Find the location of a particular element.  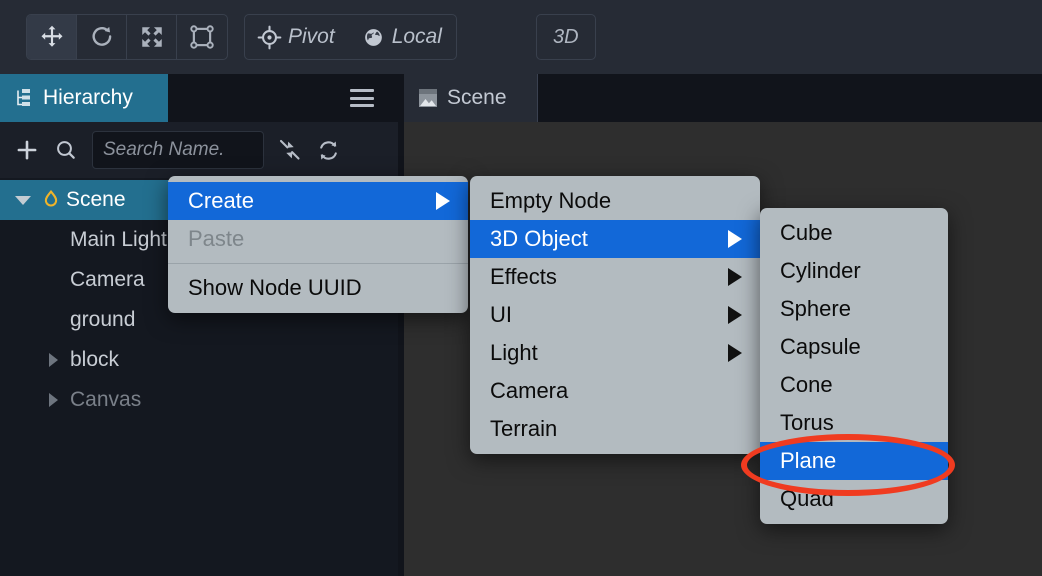

3d-object-menu-item-label: Torus is located at coordinates (807, 422).